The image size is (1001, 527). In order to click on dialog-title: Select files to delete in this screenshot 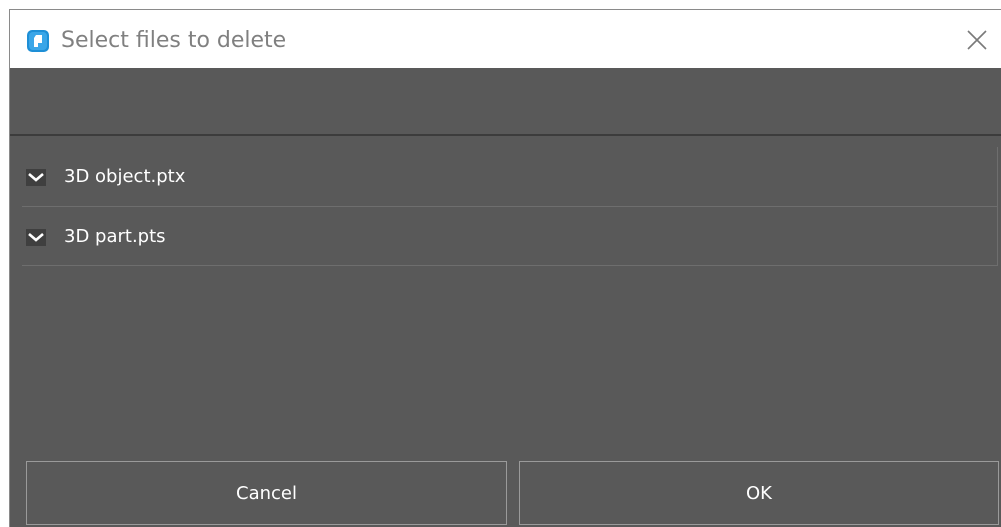, I will do `click(174, 40)`.